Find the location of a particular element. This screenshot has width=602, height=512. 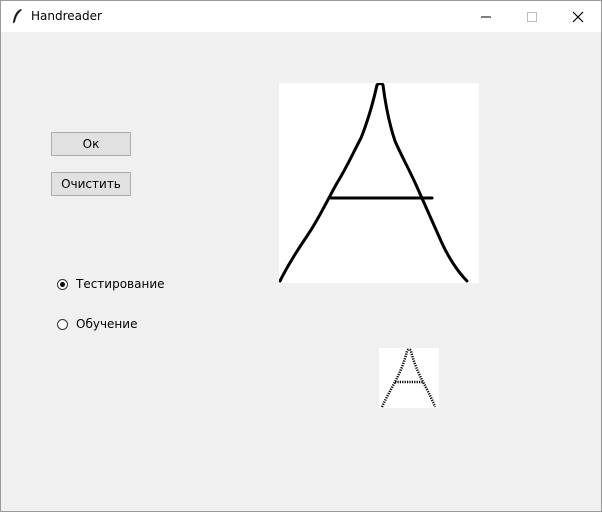

ok-button: Ок is located at coordinates (91, 144).